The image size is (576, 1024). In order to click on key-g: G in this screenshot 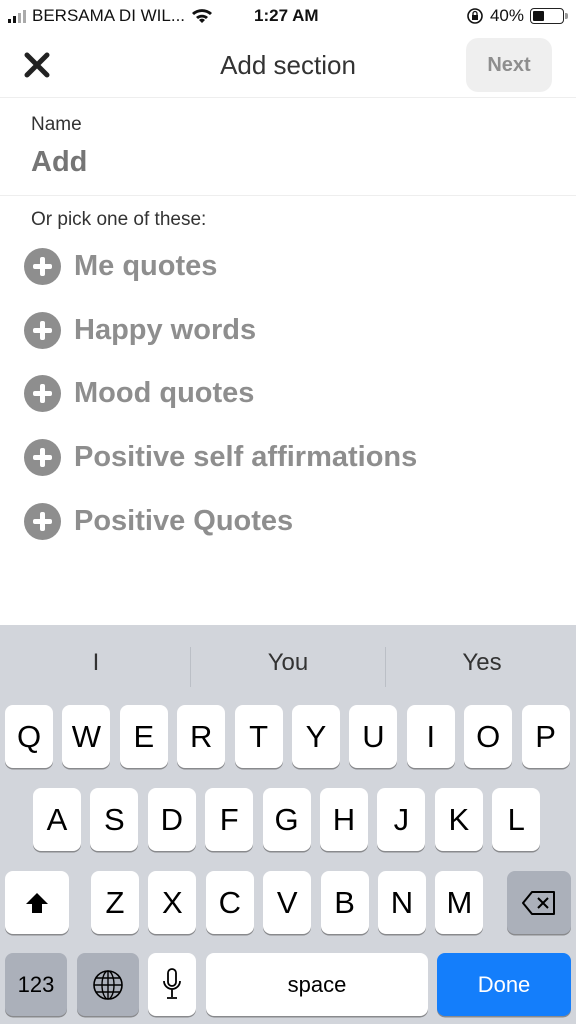, I will do `click(286, 819)`.